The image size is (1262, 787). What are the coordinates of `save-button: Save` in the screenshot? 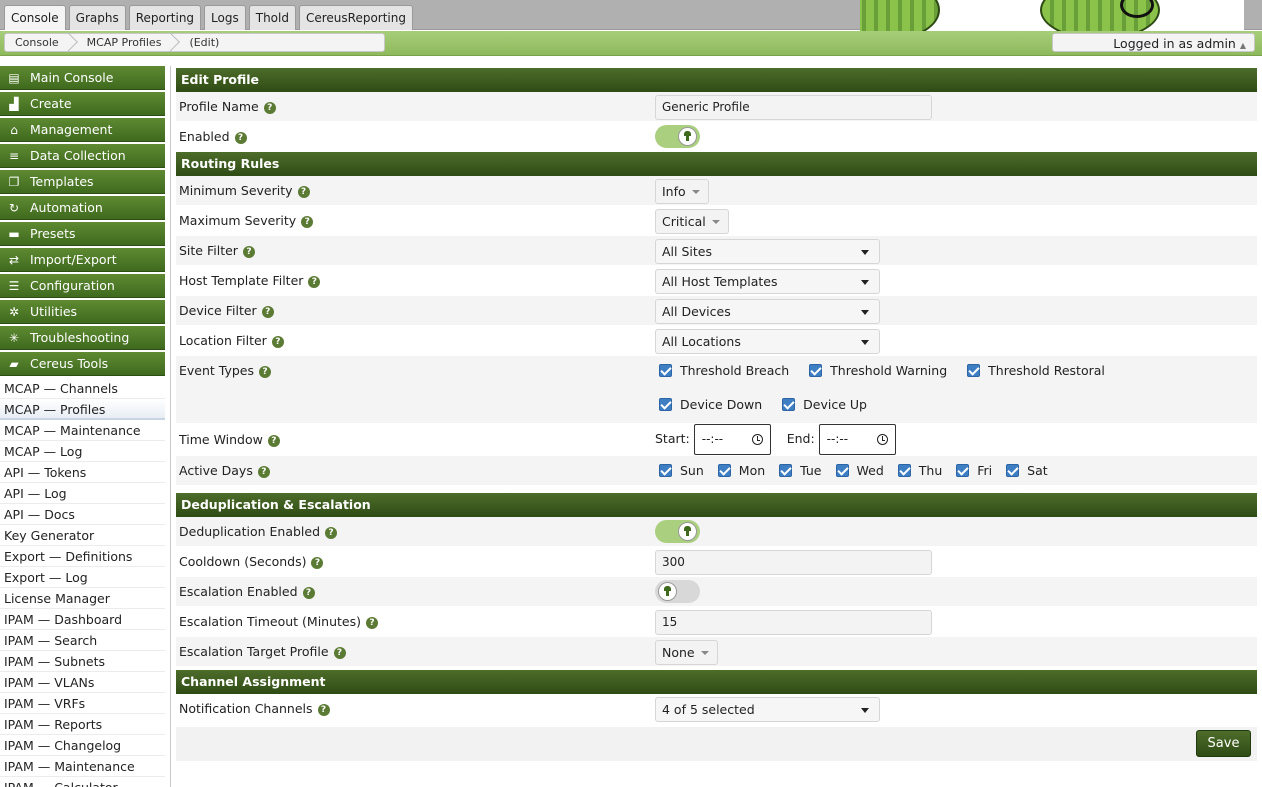 It's located at (1223, 743).